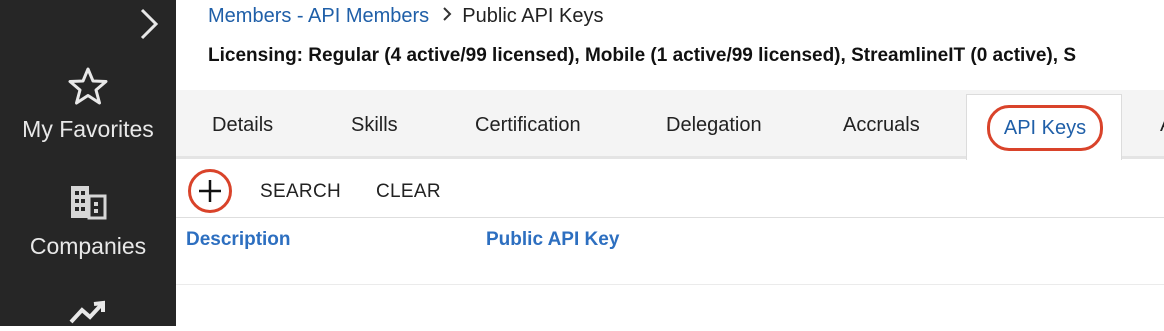 The image size is (1164, 331). Describe the element at coordinates (528, 125) in the screenshot. I see `tab-certification: Certification` at that location.